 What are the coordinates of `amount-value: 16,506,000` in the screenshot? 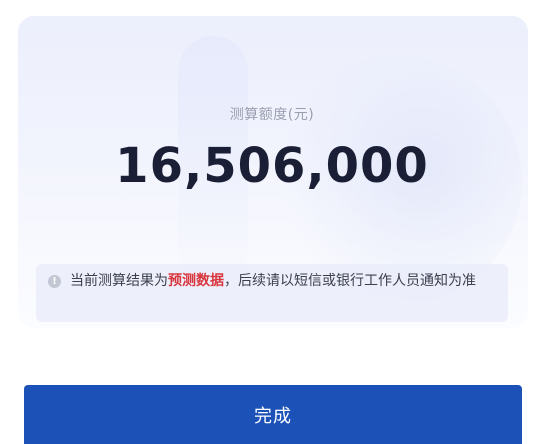 It's located at (272, 166).